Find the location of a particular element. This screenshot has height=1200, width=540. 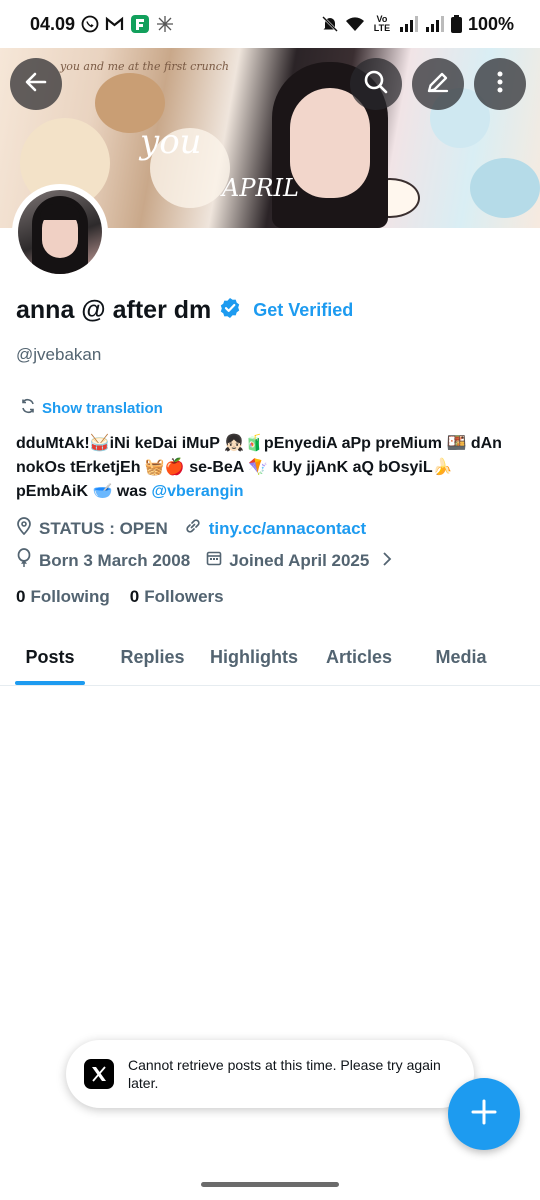

followers-label: Followers is located at coordinates (184, 596).